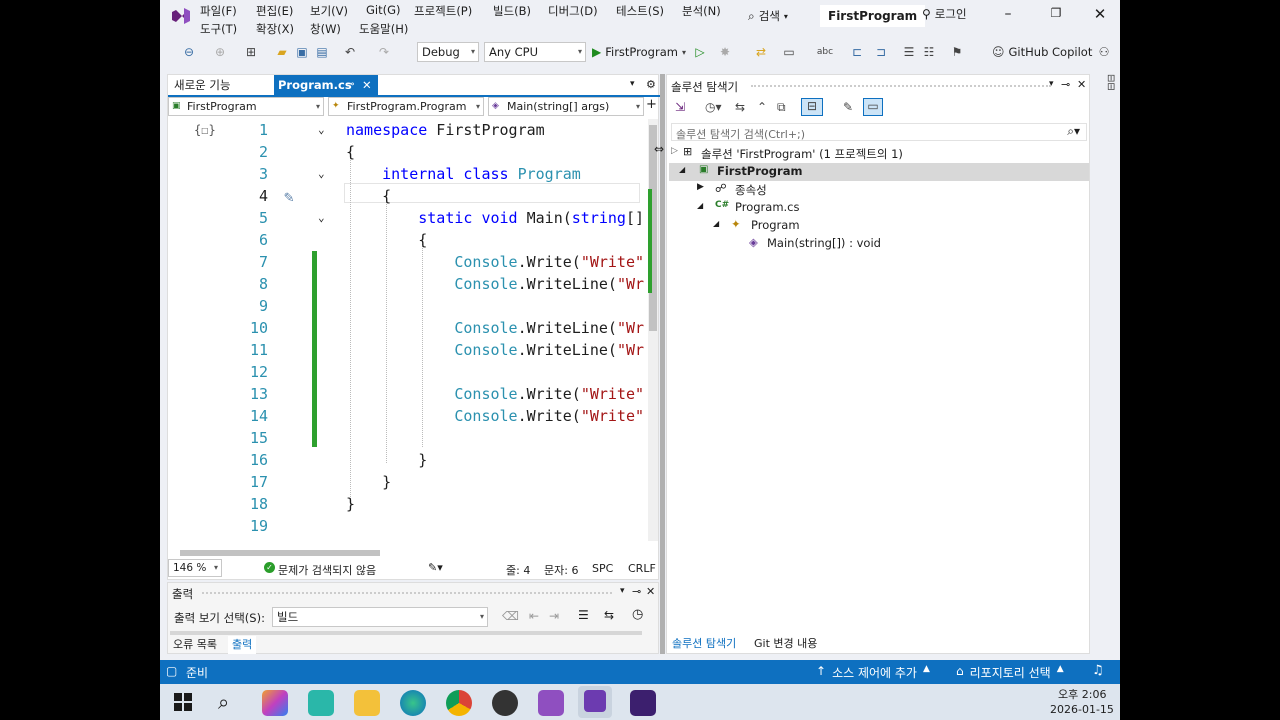 The height and width of the screenshot is (720, 1280). Describe the element at coordinates (327, 570) in the screenshot. I see `issues-status: 문제가 검색되지 않음` at that location.